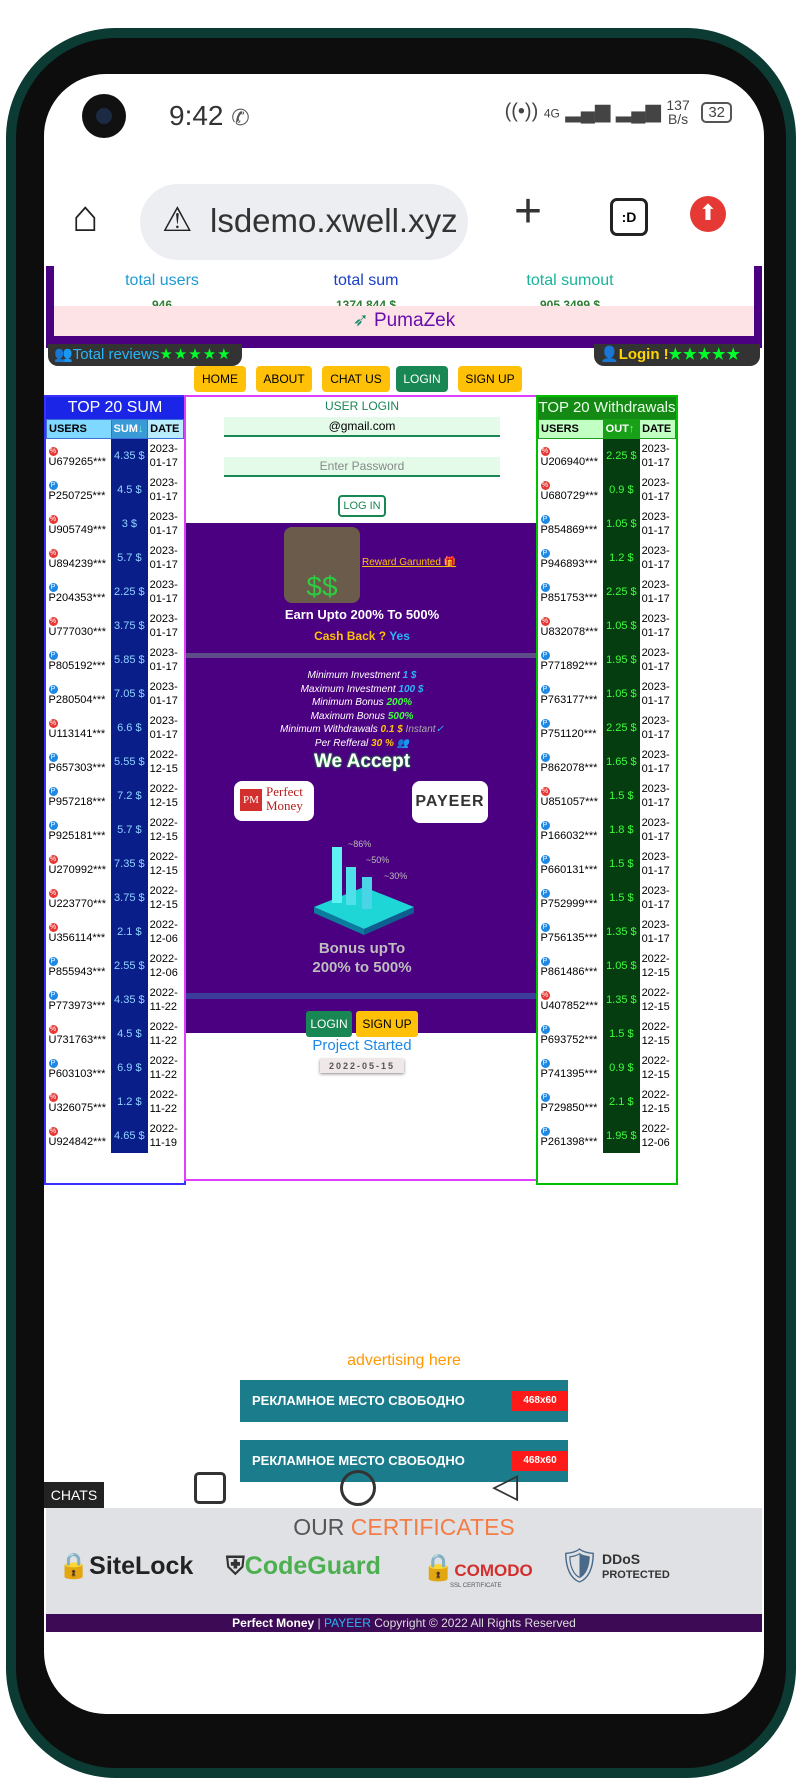 This screenshot has width=808, height=1786. I want to click on table-row: P P204353*** 2.25 $2023- 01-17, so click(115, 592).